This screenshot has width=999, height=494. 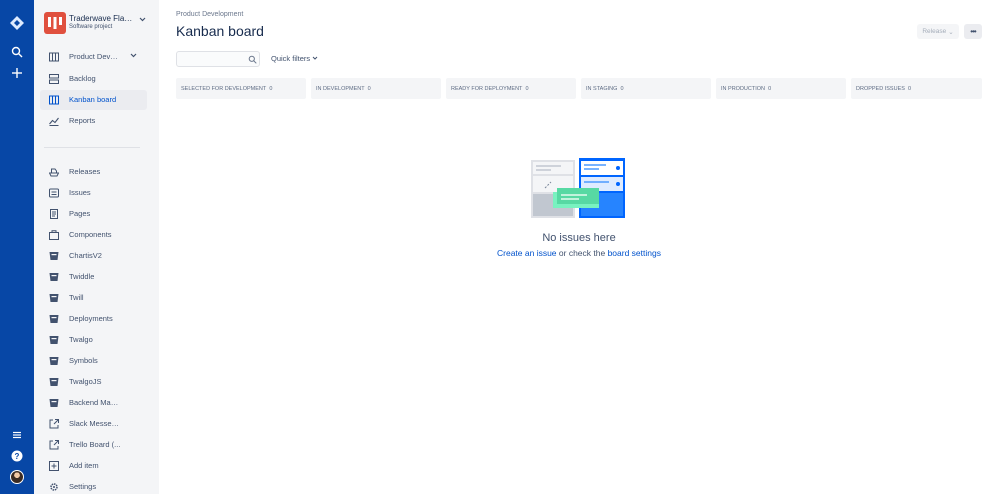 I want to click on menu-icon, so click(x=17, y=435).